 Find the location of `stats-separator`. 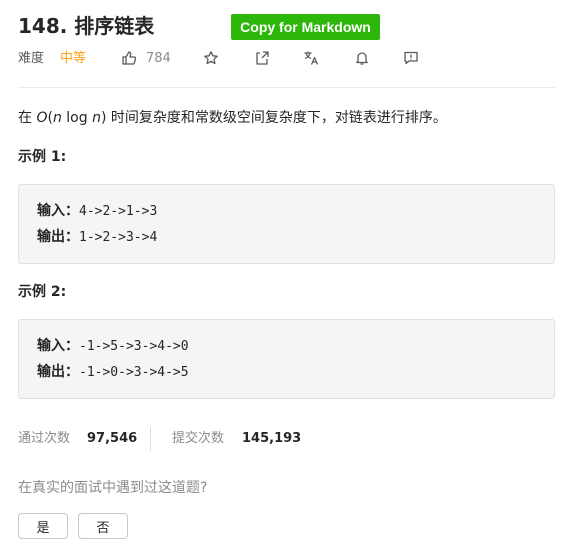

stats-separator is located at coordinates (150, 439).